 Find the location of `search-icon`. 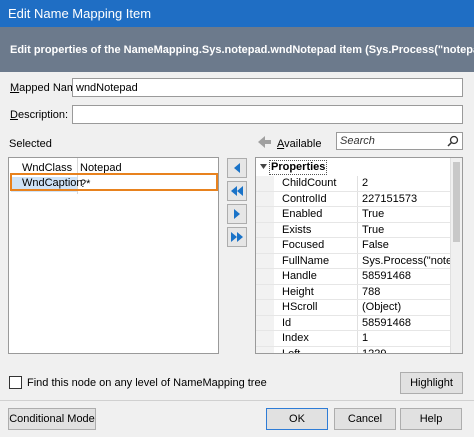

search-icon is located at coordinates (453, 141).